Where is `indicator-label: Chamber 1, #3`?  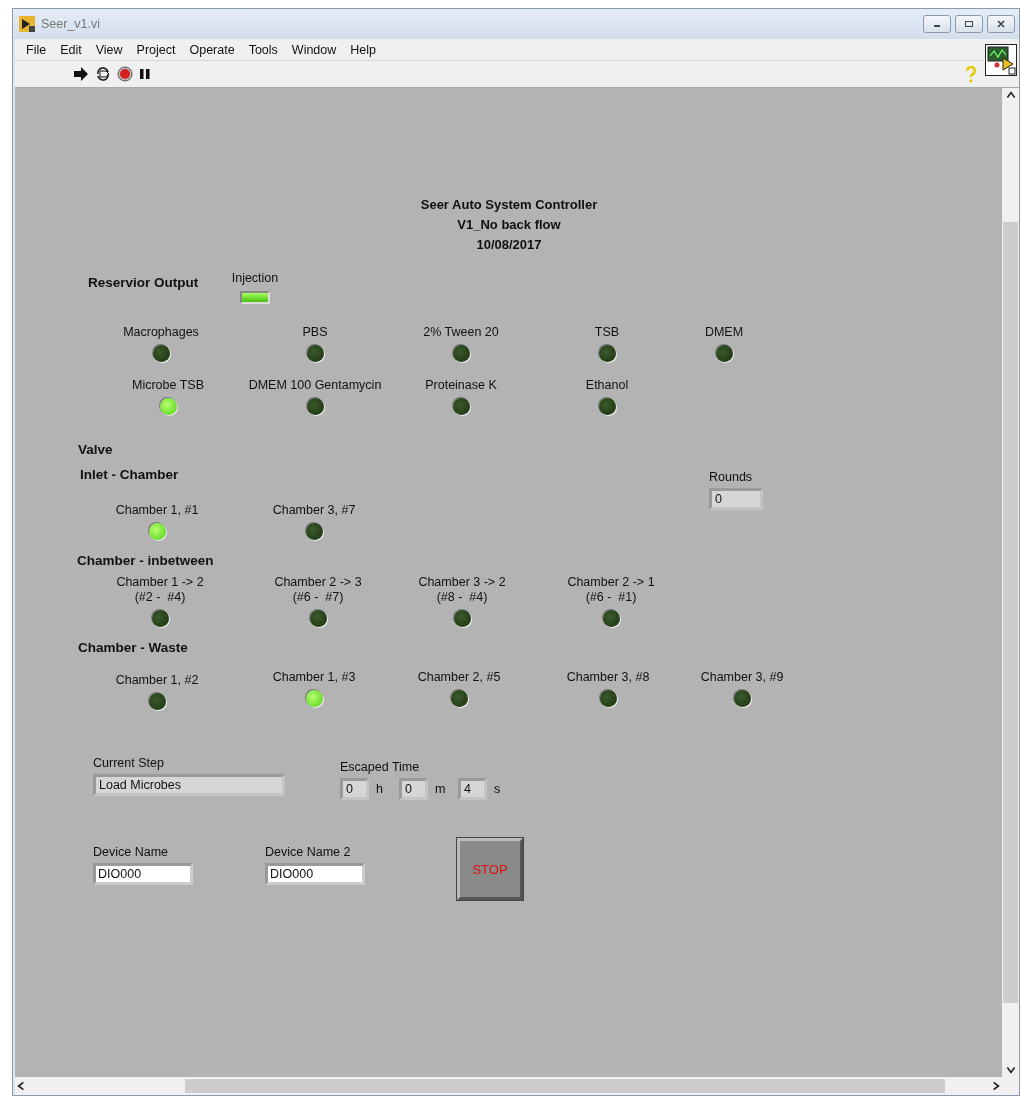 indicator-label: Chamber 1, #3 is located at coordinates (314, 677).